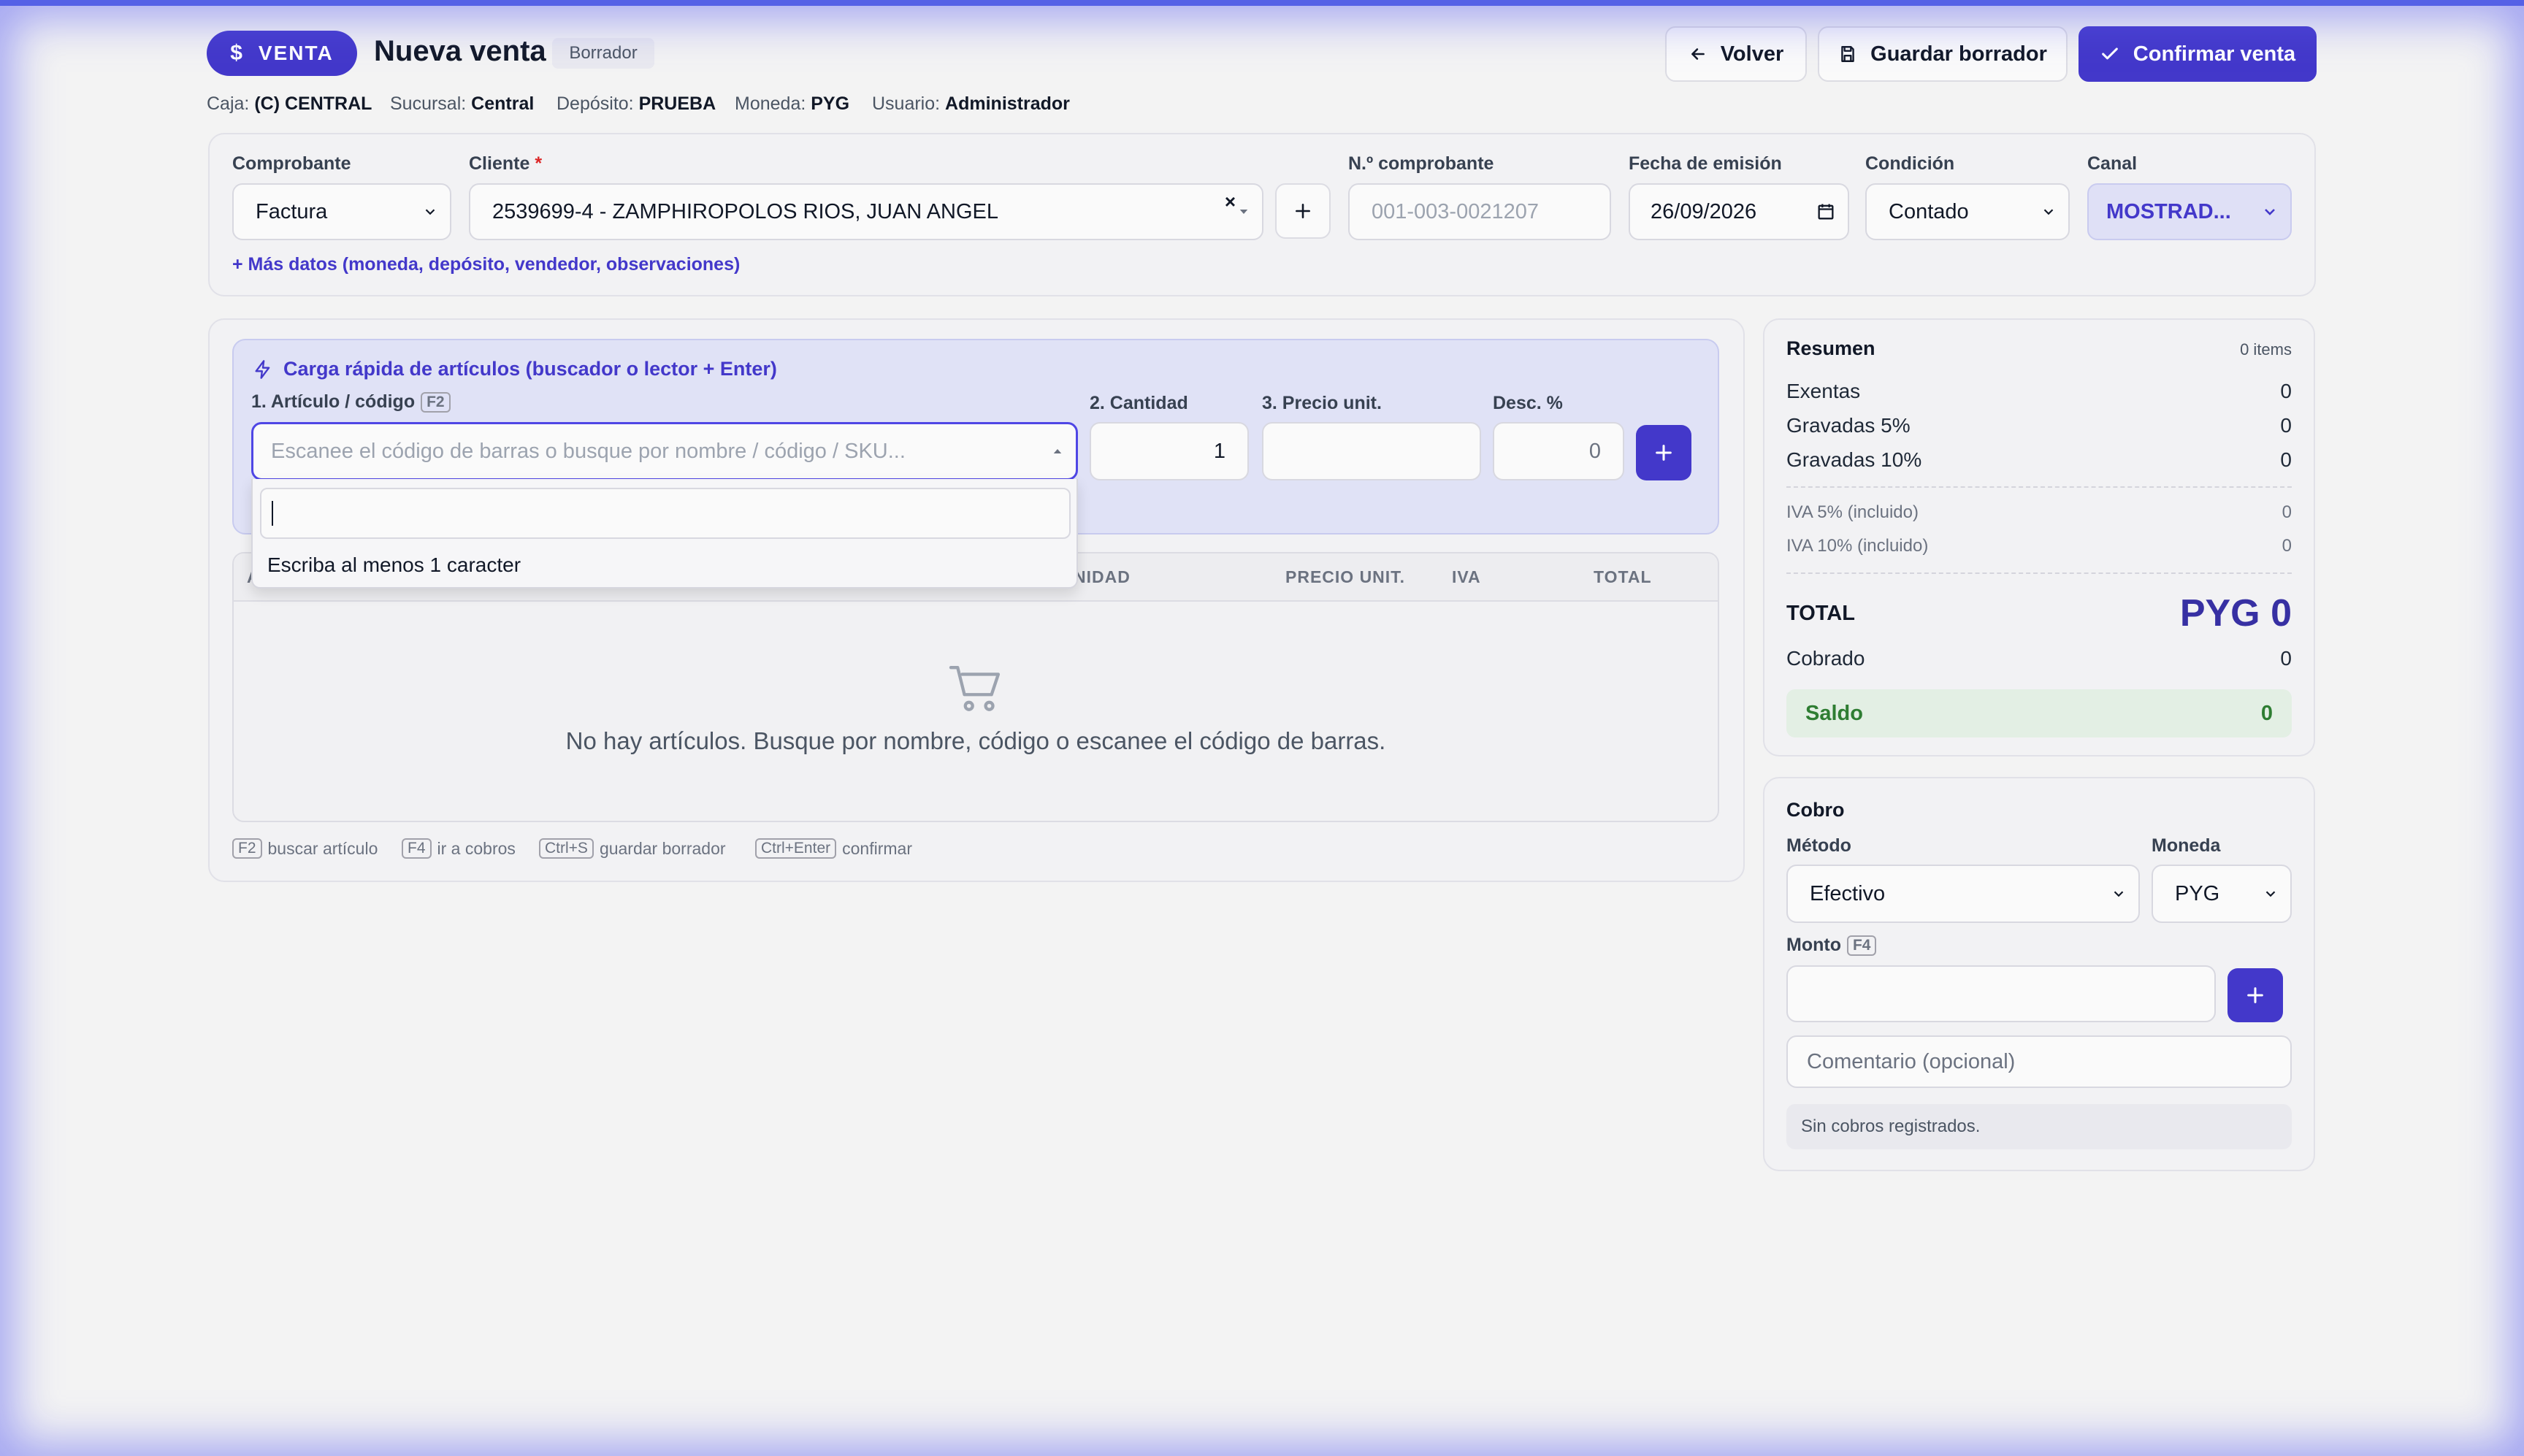 This screenshot has height=1456, width=2524. I want to click on cliente-label: Cliente *, so click(506, 163).